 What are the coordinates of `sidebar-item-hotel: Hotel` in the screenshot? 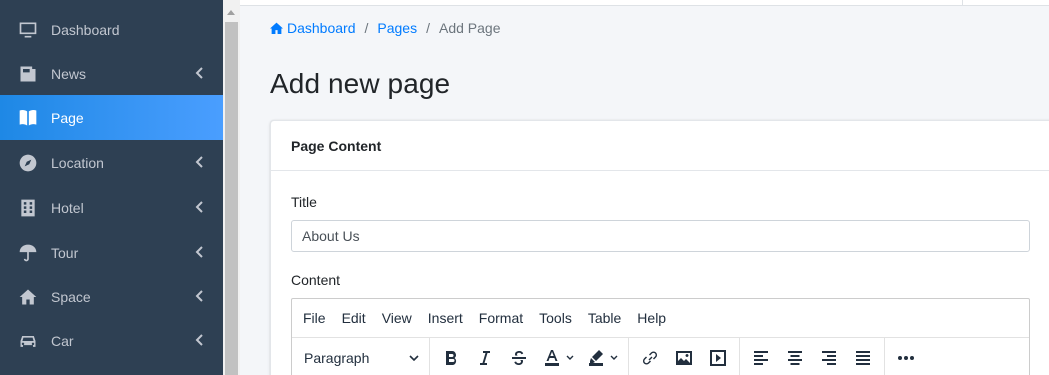 It's located at (111, 207).